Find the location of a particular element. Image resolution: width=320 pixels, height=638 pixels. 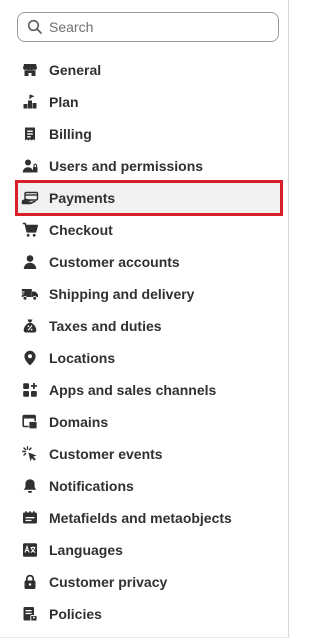

nav-item-label: Shipping and delivery is located at coordinates (122, 294).